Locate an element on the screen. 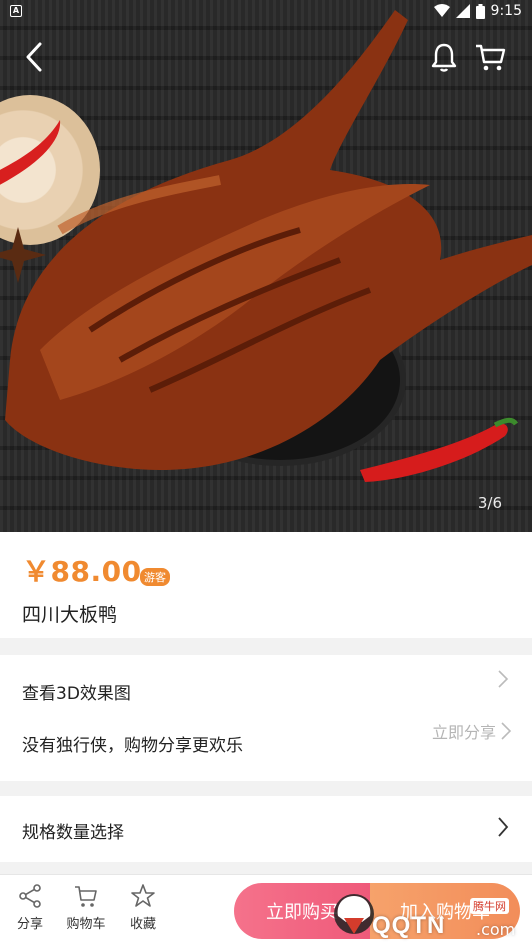 This screenshot has width=532, height=944. spec-label: 规格数量选择 is located at coordinates (73, 833).